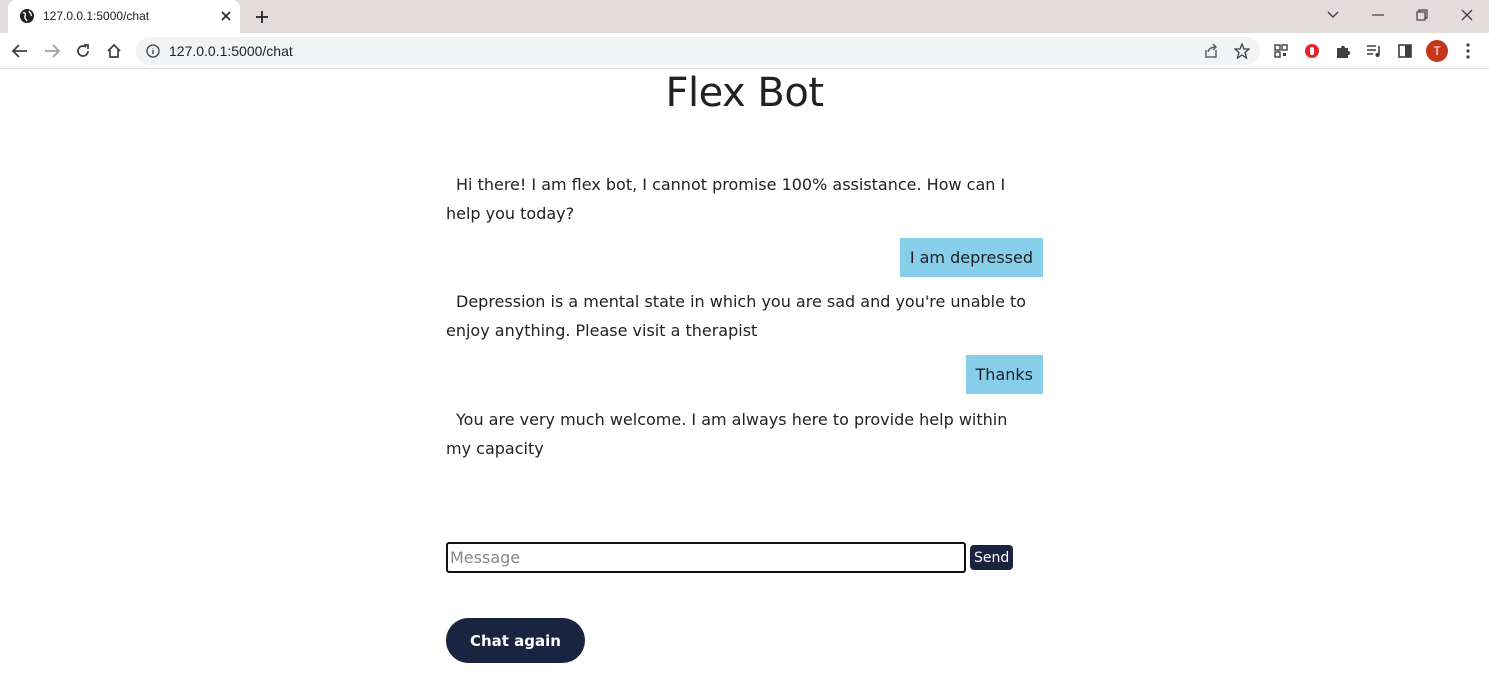  What do you see at coordinates (52, 51) in the screenshot?
I see `forward-arrow-icon` at bounding box center [52, 51].